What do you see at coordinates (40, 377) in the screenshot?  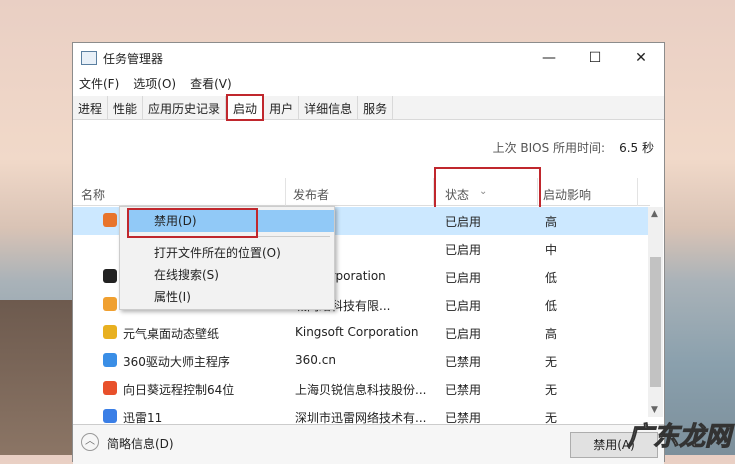 I see `background-beach` at bounding box center [40, 377].